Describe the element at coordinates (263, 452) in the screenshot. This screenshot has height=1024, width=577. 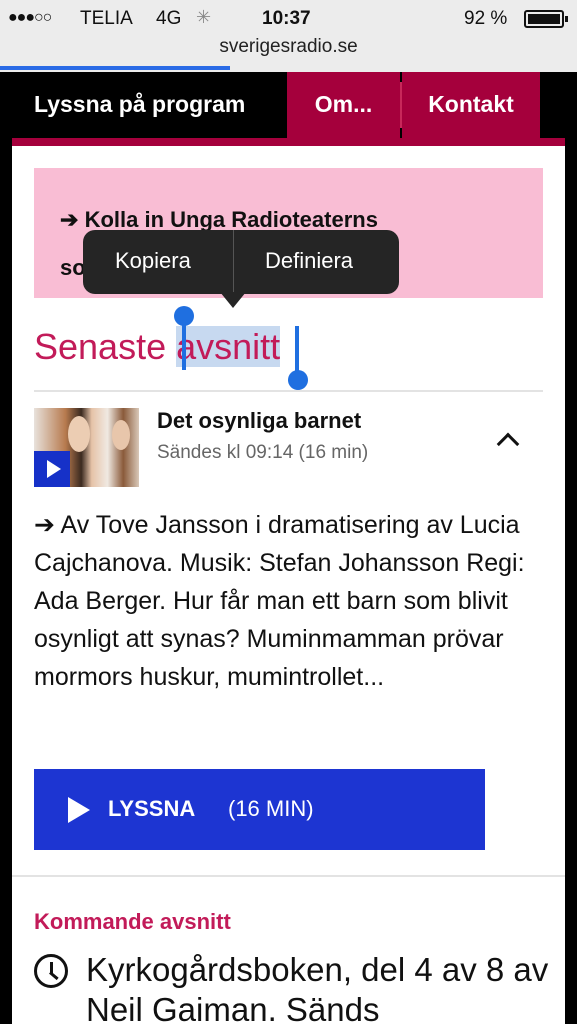
I see `episode-meta: Sändes kl 09:14 (16 min)` at that location.